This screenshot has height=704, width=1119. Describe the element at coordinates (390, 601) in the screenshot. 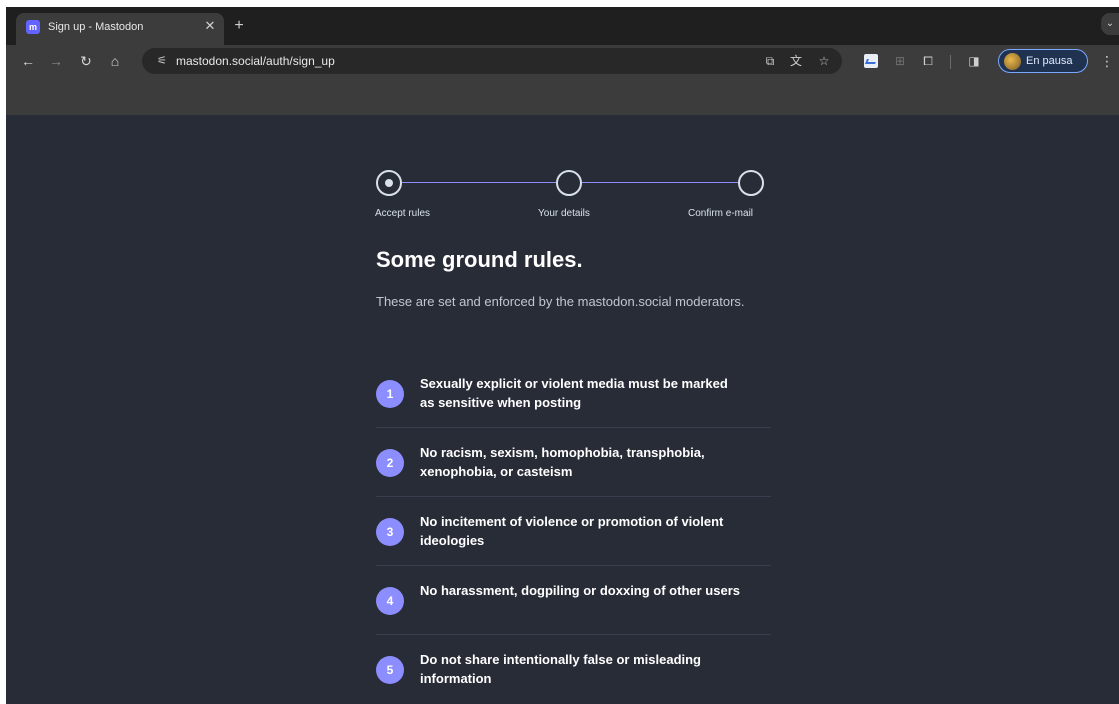

I see `rule-number-badge: 4` at that location.